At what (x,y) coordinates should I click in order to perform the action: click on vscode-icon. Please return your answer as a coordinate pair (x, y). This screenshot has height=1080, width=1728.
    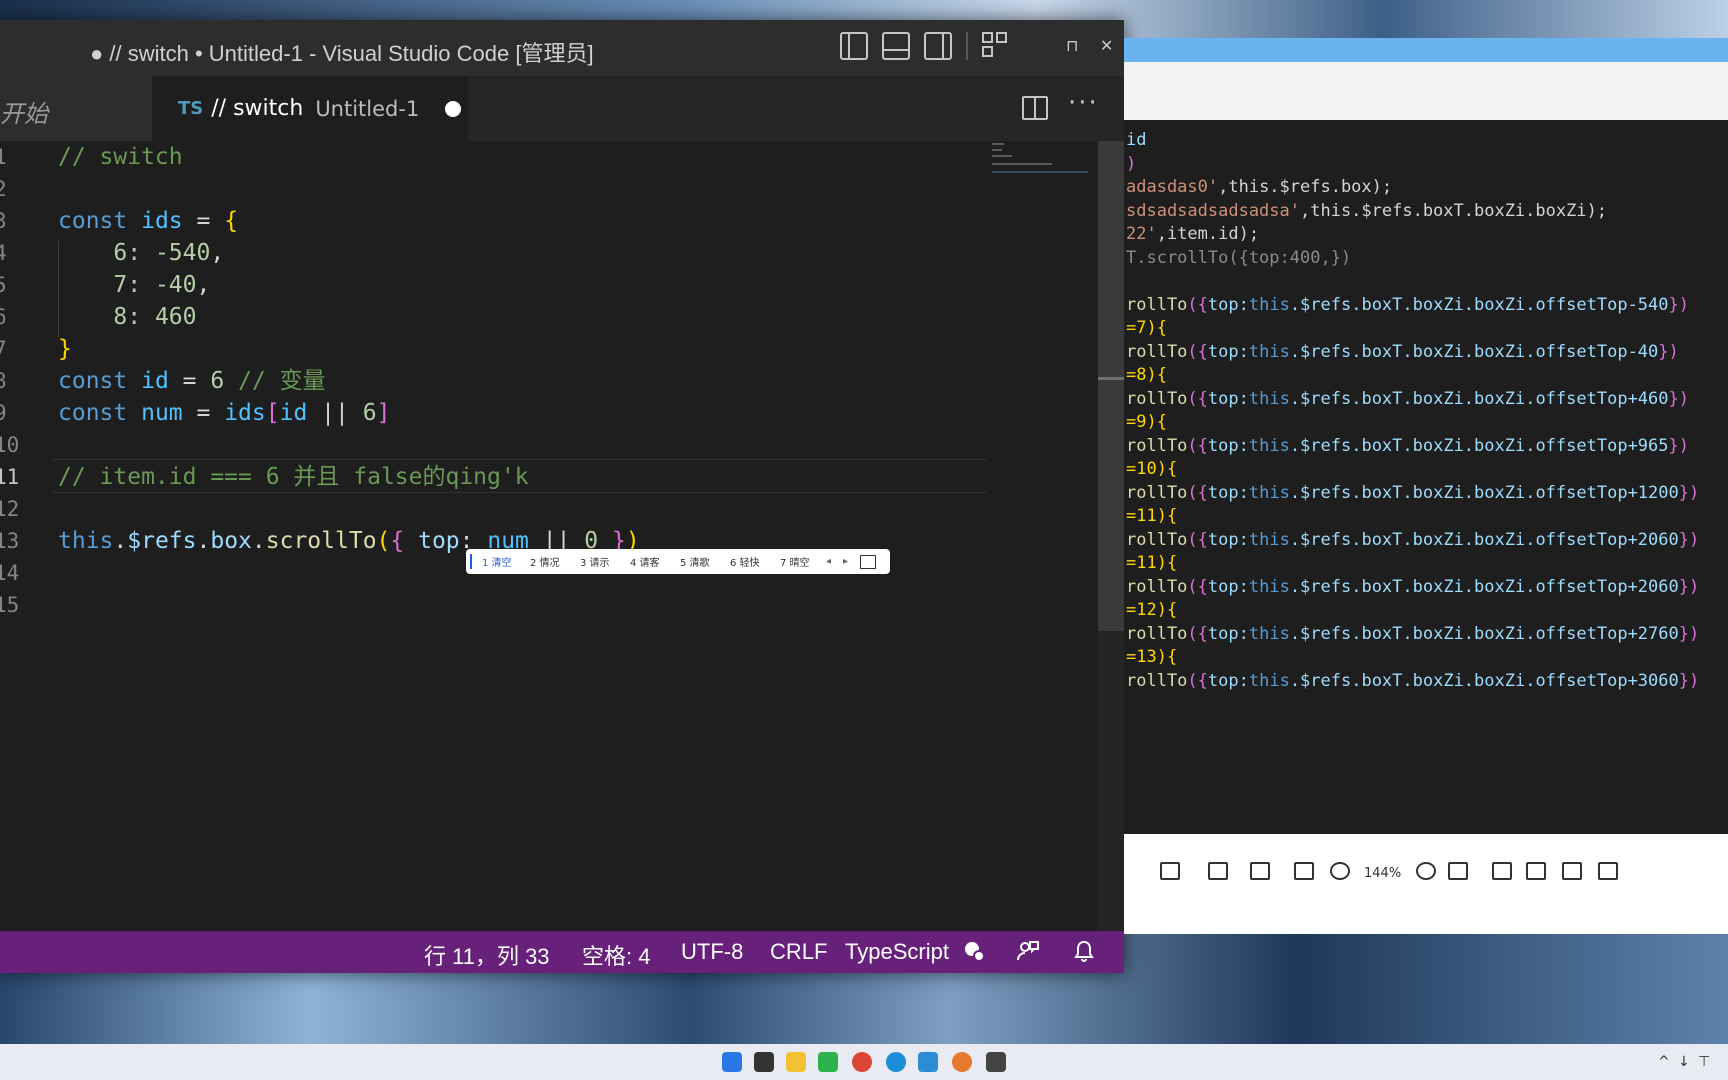
    Looking at the image, I should click on (928, 1062).